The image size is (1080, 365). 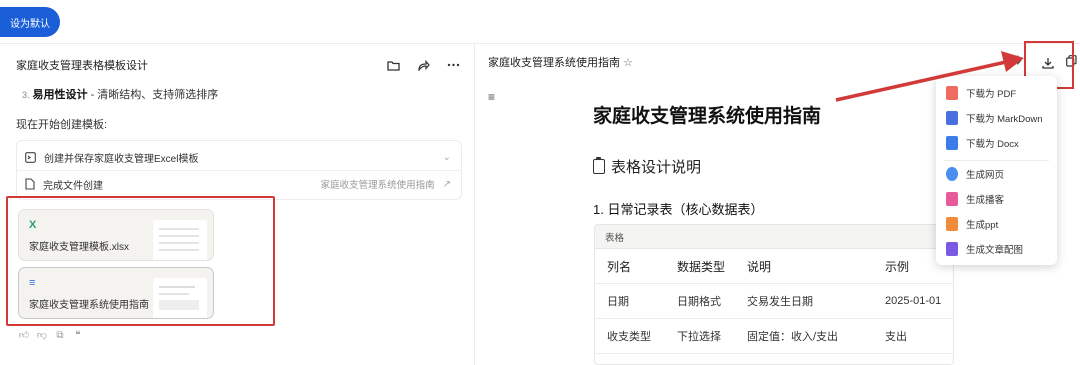 What do you see at coordinates (707, 116) in the screenshot?
I see `doc-title: 家庭收支管理系统使用指南` at bounding box center [707, 116].